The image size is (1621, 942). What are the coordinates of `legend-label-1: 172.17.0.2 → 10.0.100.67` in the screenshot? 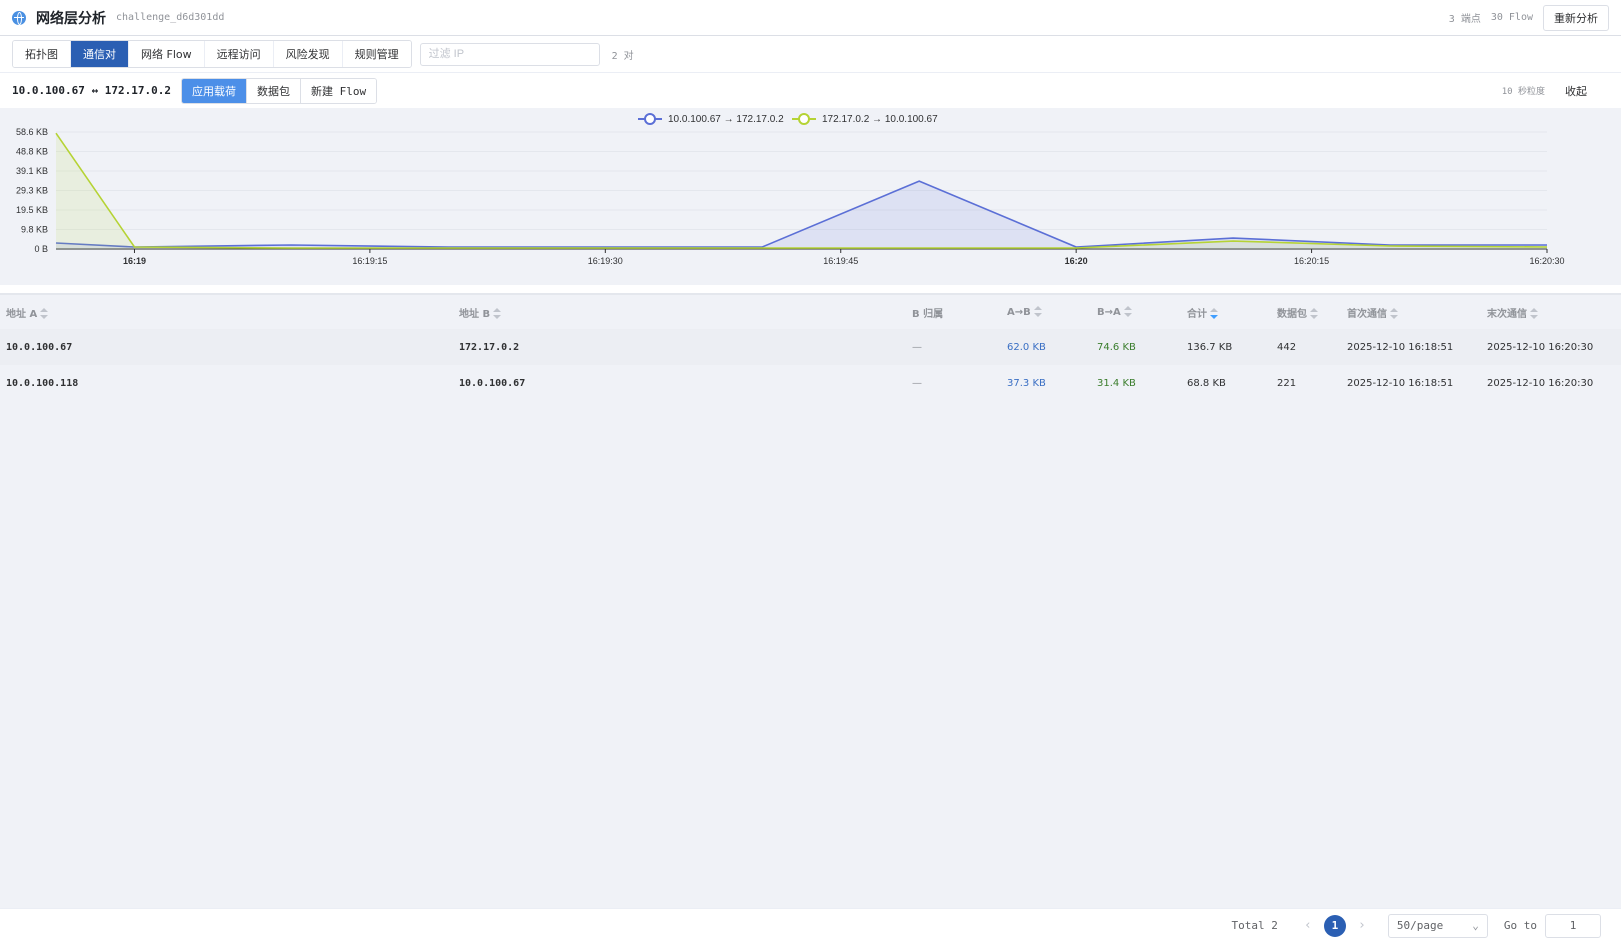 It's located at (880, 119).